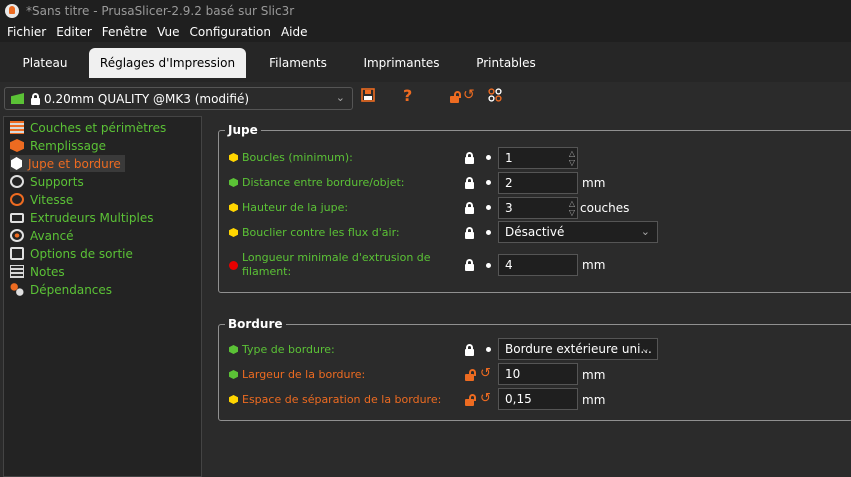 Image resolution: width=851 pixels, height=477 pixels. I want to click on system-preset-flag-icon, so click(17, 98).